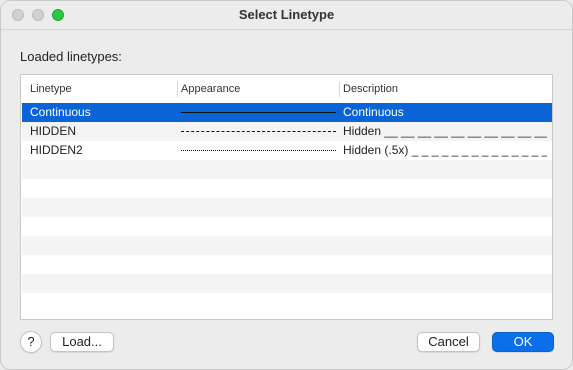  What do you see at coordinates (53, 131) in the screenshot?
I see `linetype-name: HIDDEN` at bounding box center [53, 131].